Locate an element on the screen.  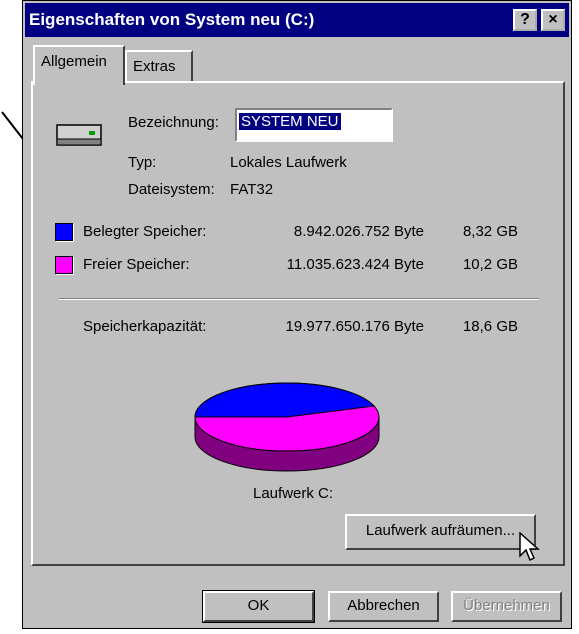
ok-button: OK is located at coordinates (258, 606).